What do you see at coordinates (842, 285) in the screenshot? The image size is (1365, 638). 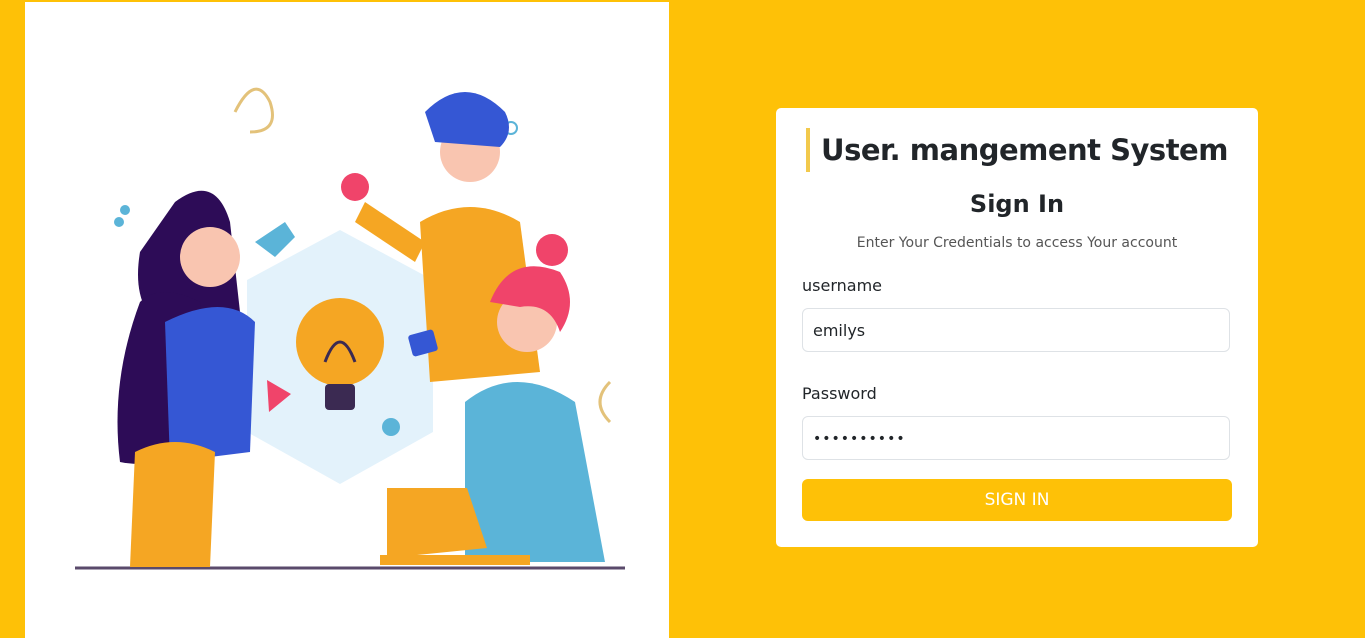 I see `username-label: username` at bounding box center [842, 285].